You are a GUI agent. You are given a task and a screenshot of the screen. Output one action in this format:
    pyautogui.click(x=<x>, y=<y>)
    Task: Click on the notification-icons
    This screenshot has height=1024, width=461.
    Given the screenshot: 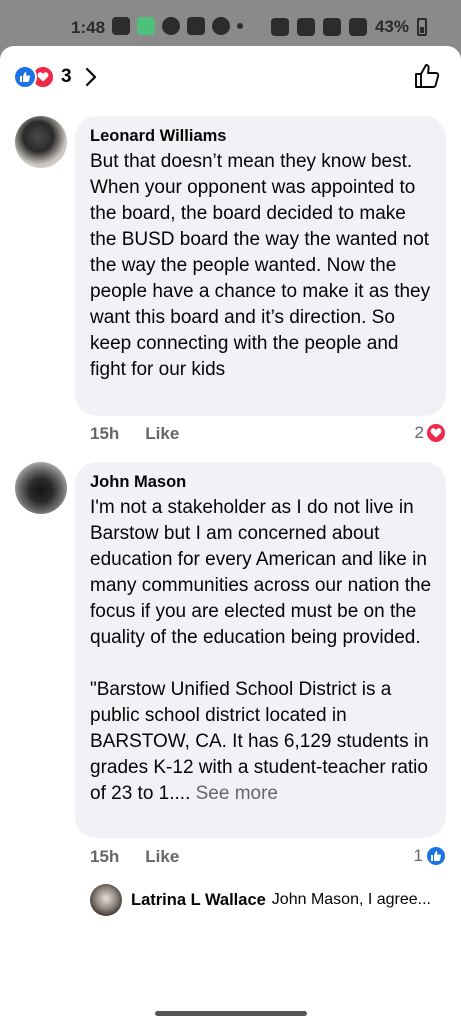 What is the action you would take?
    pyautogui.click(x=177, y=26)
    